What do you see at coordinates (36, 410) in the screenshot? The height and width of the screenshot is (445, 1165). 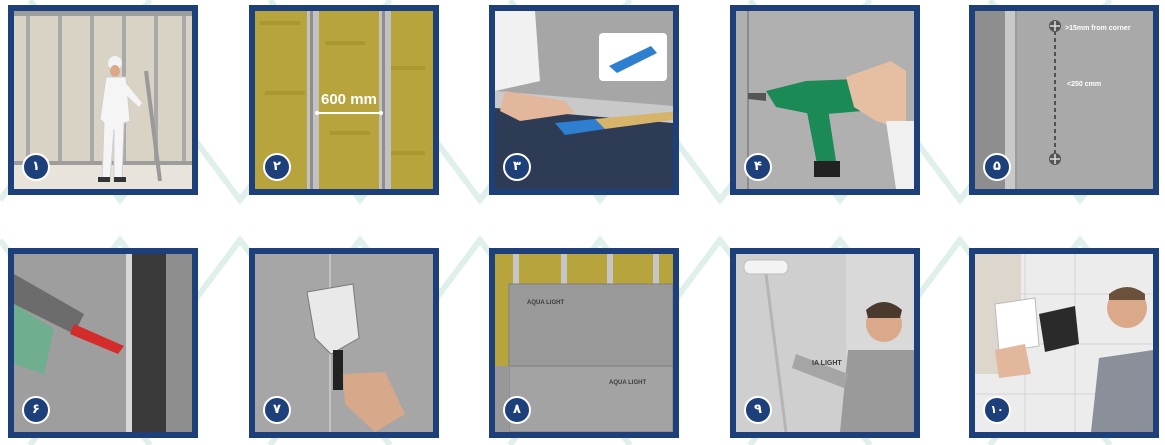 I see `step-number-badge: ۶` at bounding box center [36, 410].